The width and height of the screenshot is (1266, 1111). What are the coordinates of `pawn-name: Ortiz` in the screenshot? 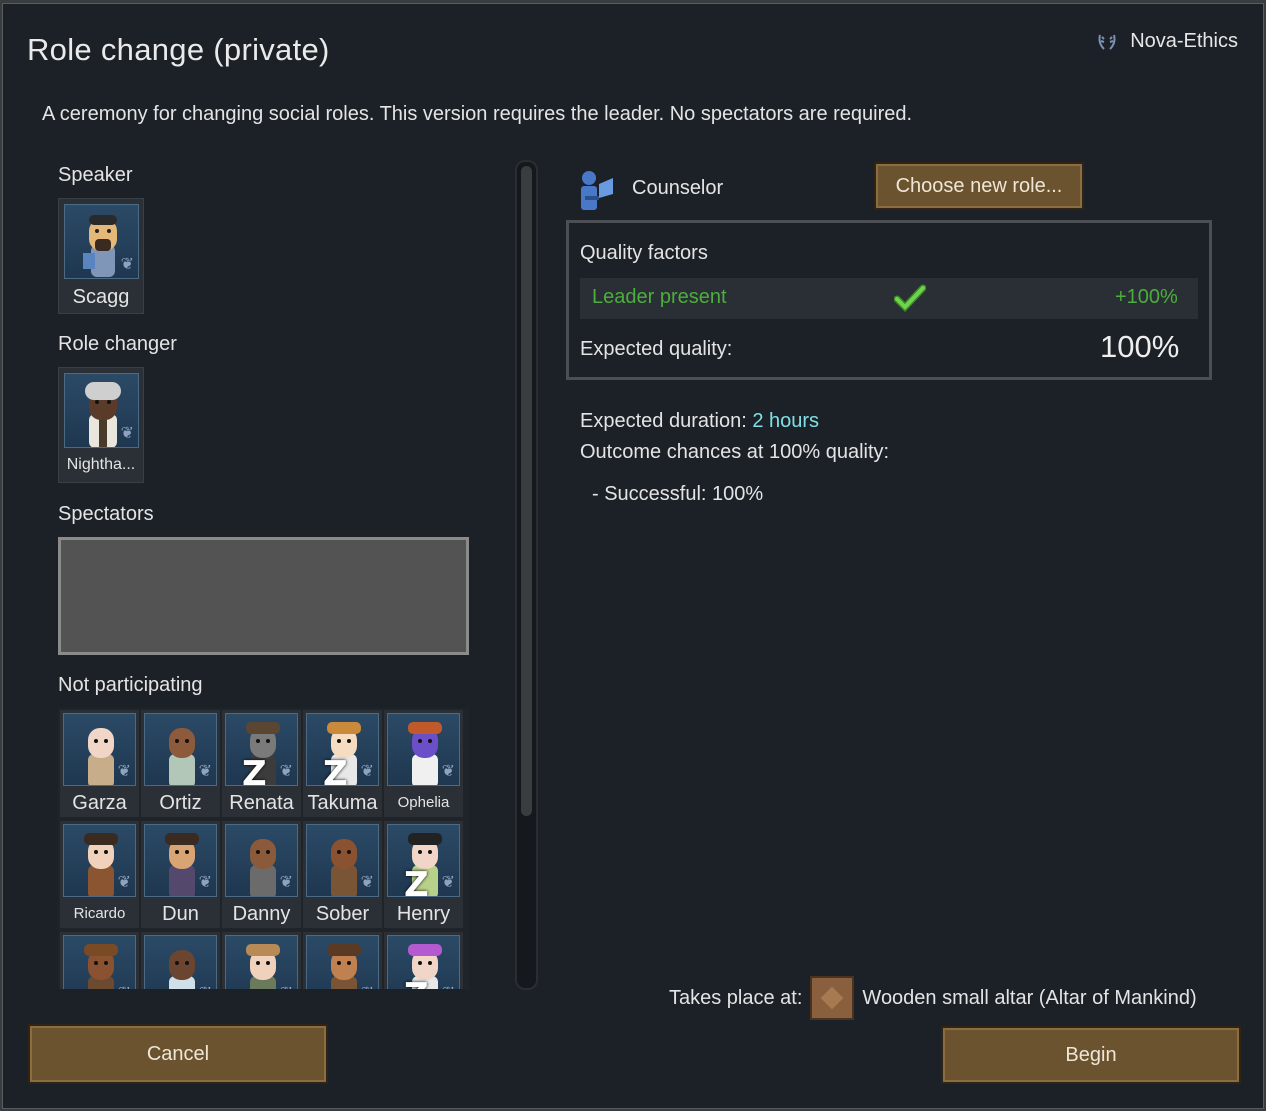 It's located at (180, 803).